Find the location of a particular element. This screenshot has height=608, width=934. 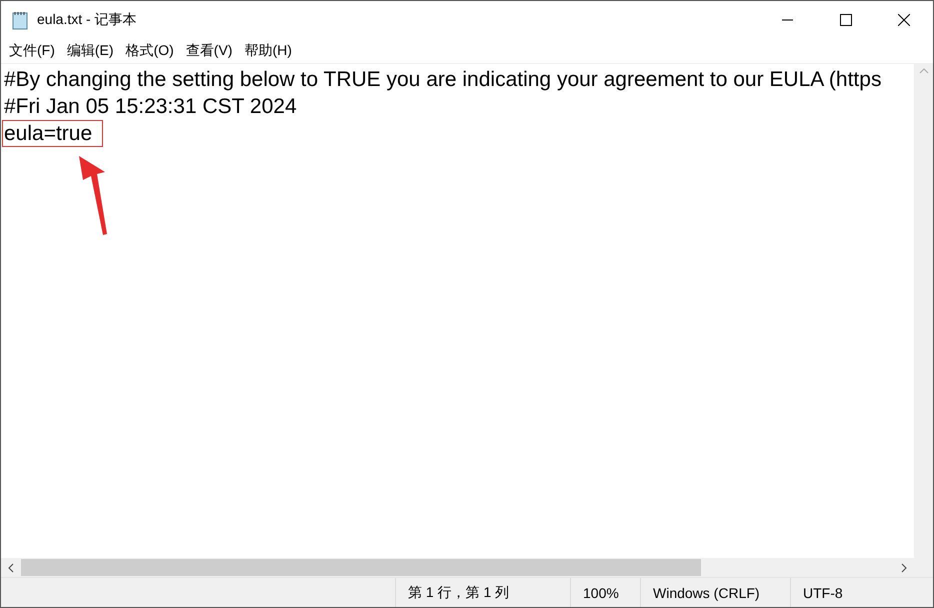

status-text: 100% is located at coordinates (605, 592).